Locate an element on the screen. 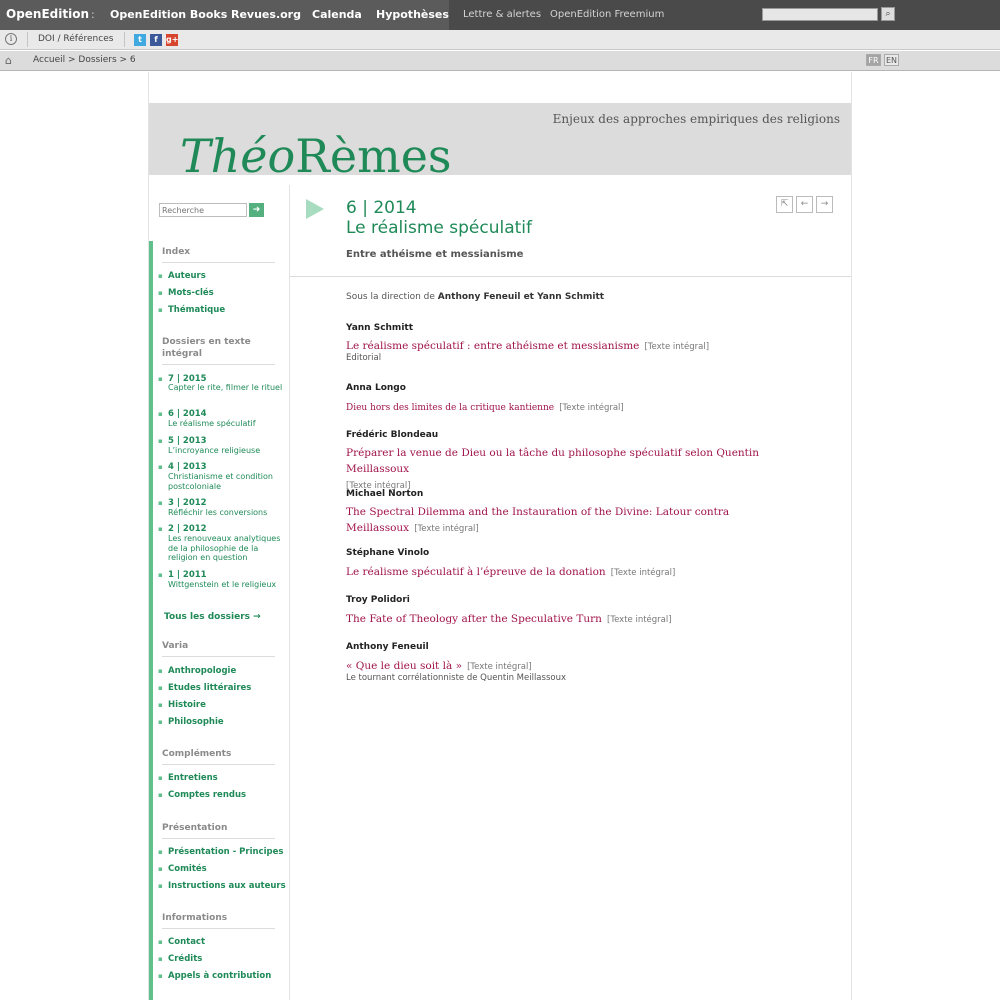 Image resolution: width=1000 pixels, height=1000 pixels. all-dossiers-link: Tous les dossiers → is located at coordinates (212, 617).